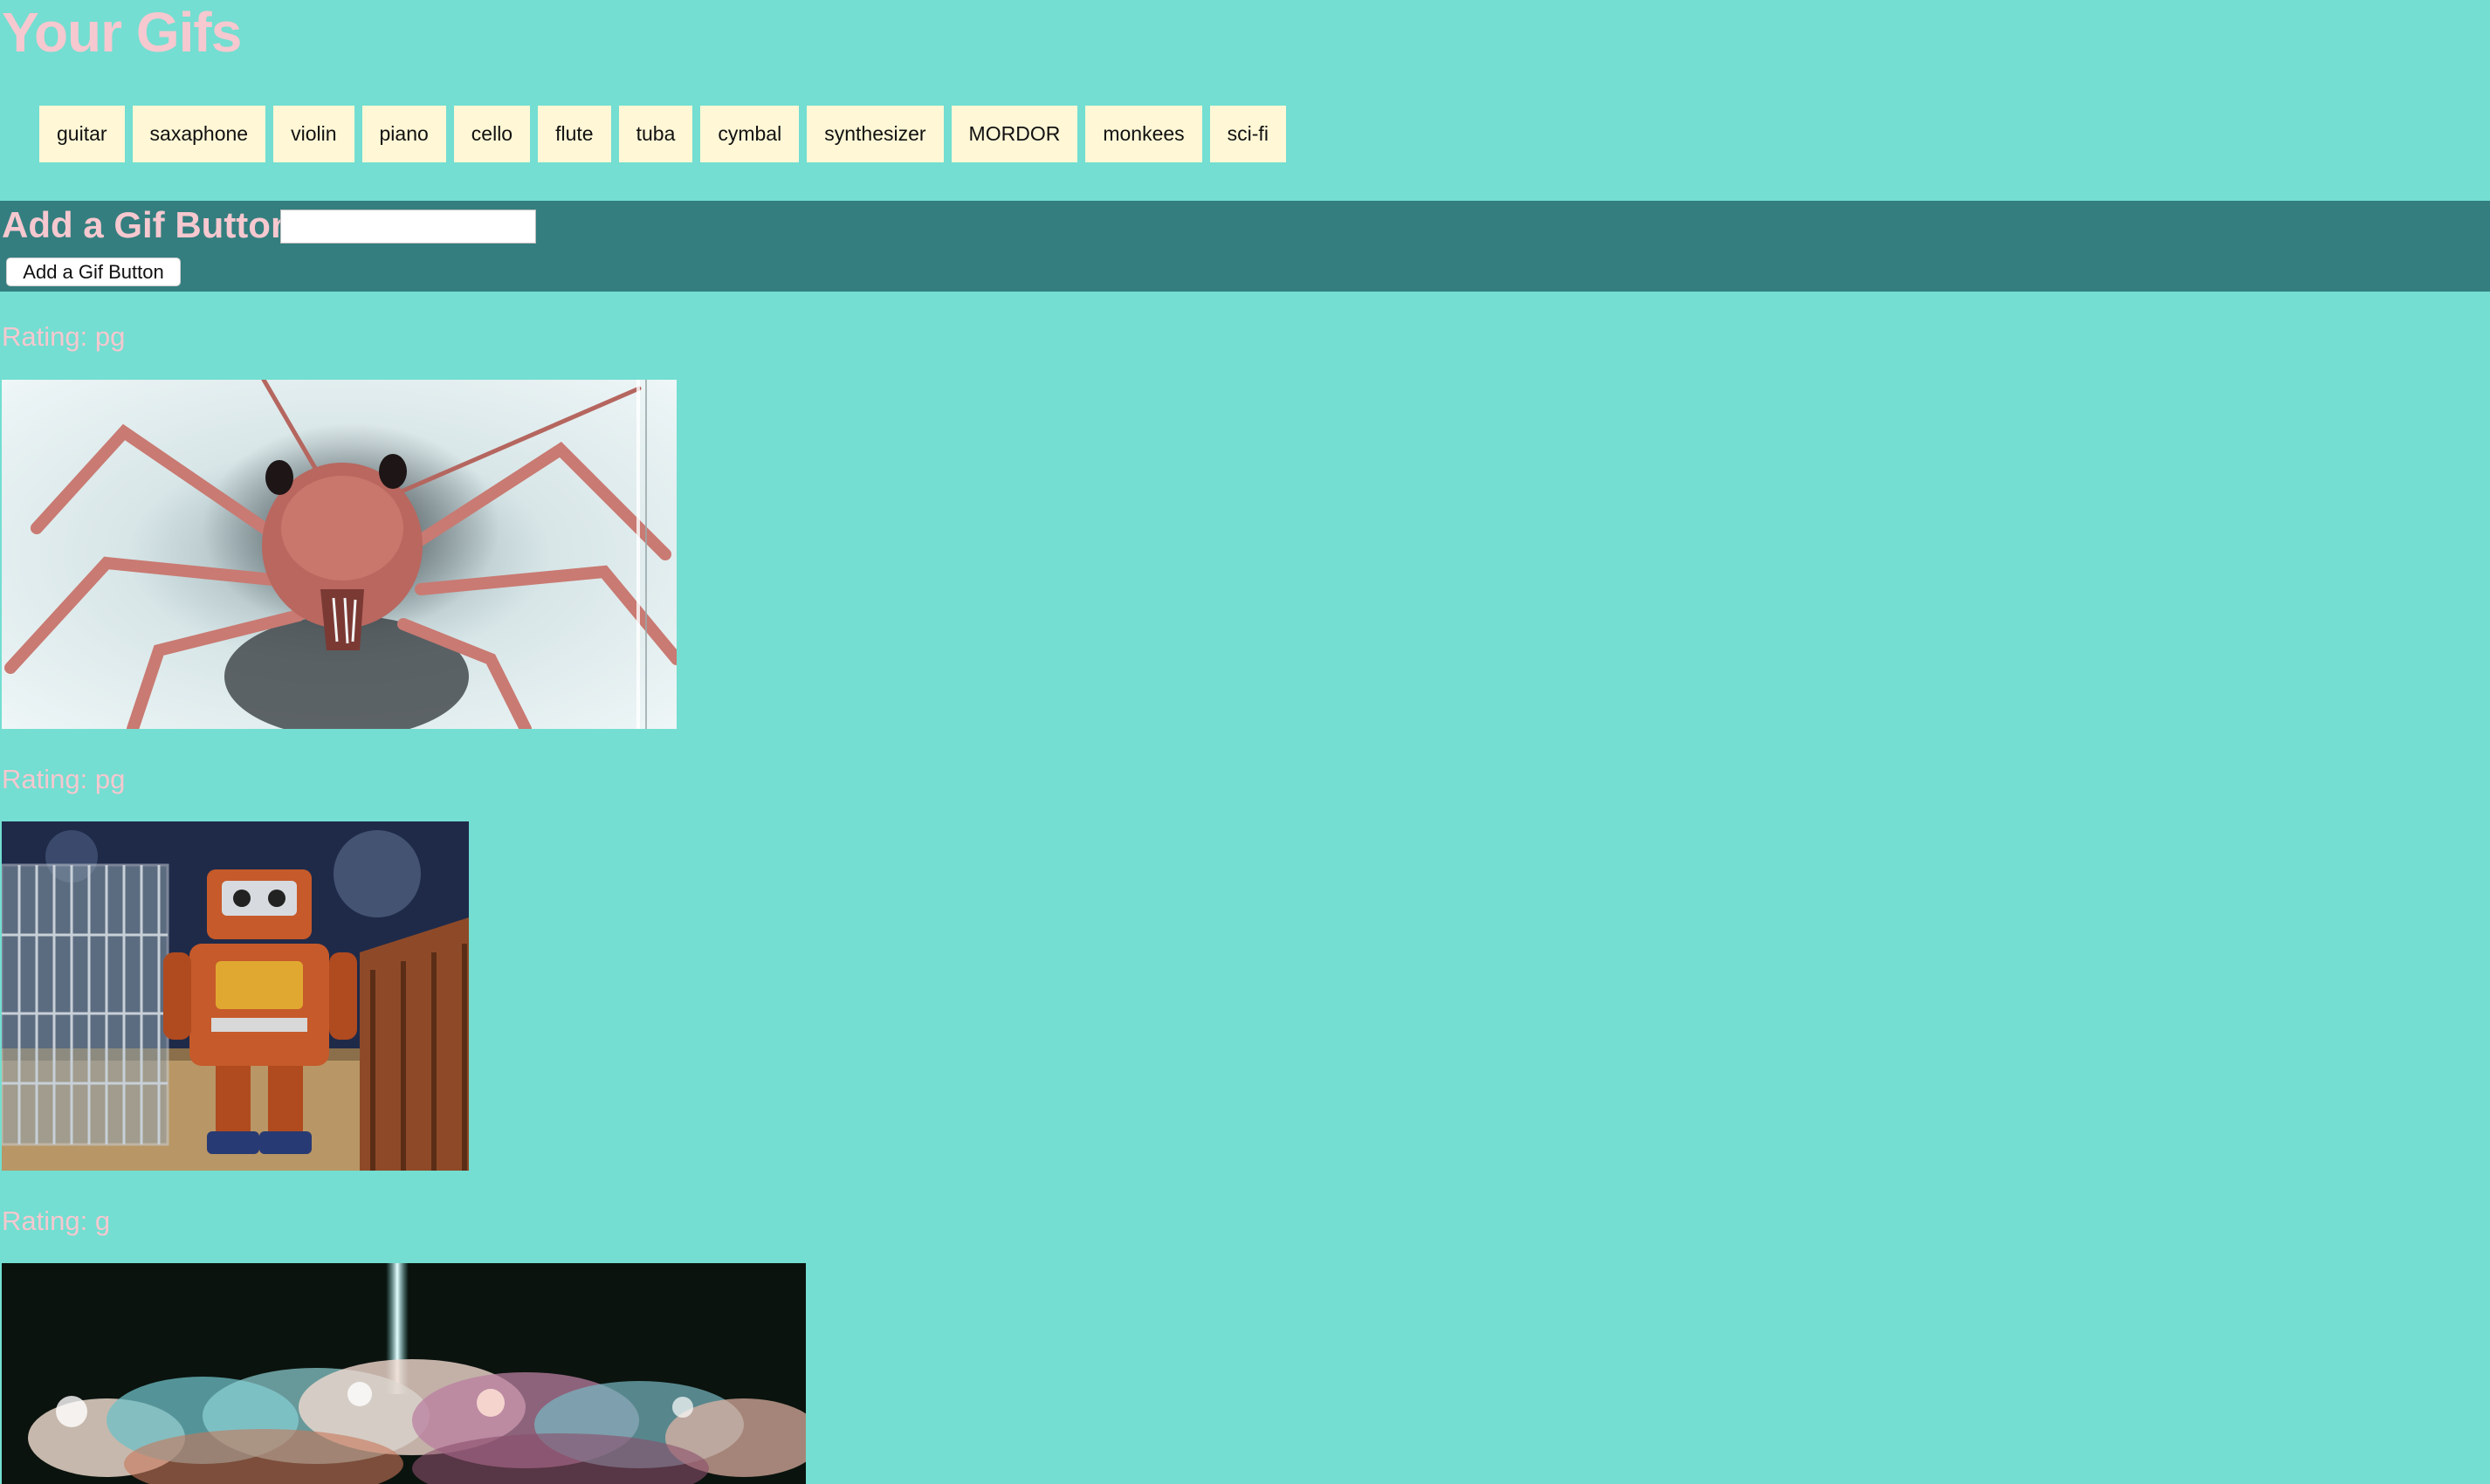 Image resolution: width=2490 pixels, height=1484 pixels. What do you see at coordinates (56, 1221) in the screenshot?
I see `gif-rating: Rating: g` at bounding box center [56, 1221].